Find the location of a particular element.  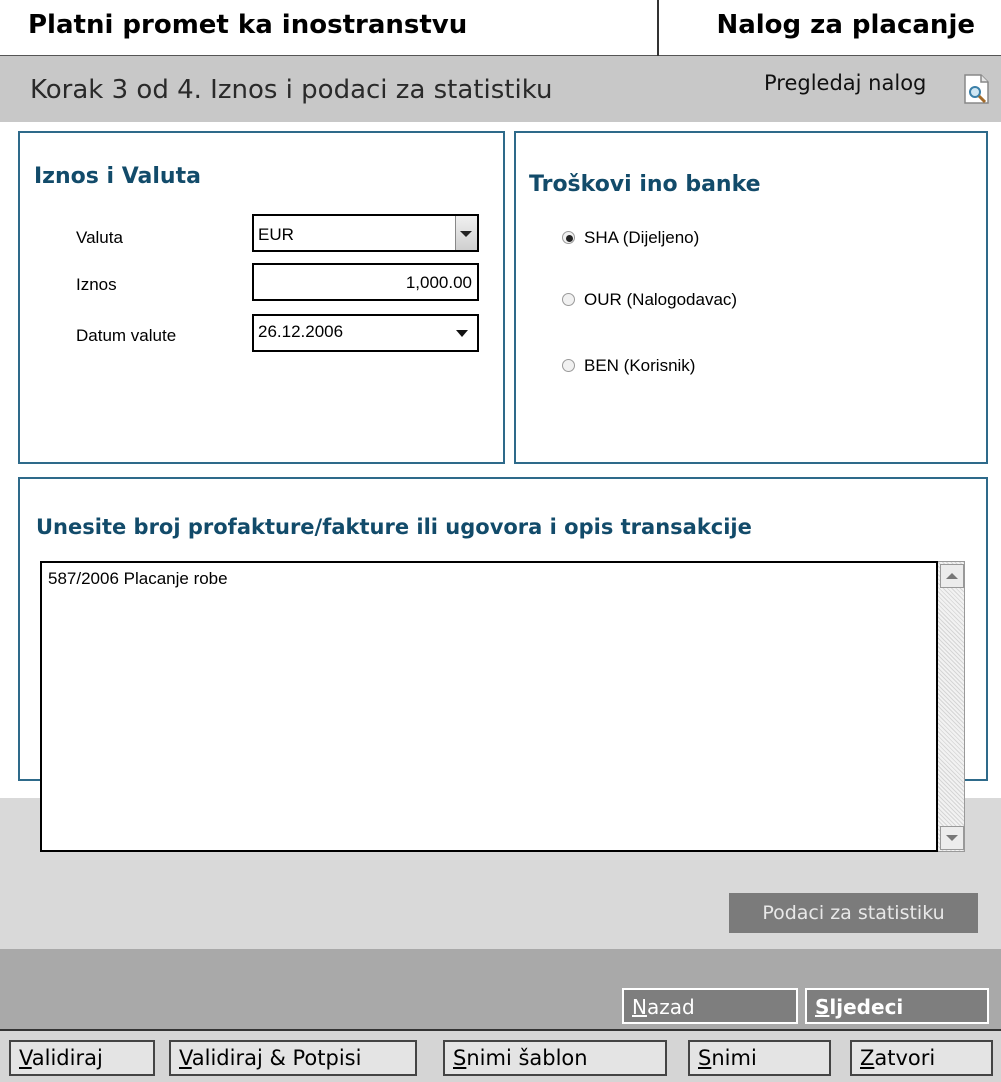

currency-label: Valuta is located at coordinates (99, 237).